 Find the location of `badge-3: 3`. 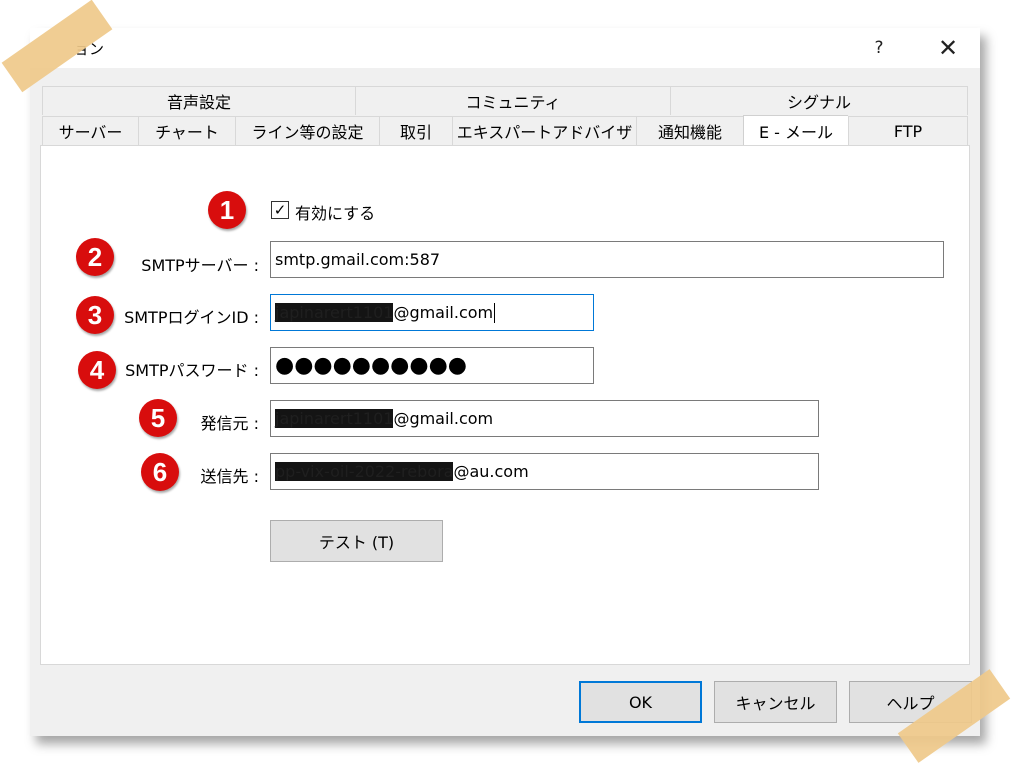

badge-3: 3 is located at coordinates (95, 315).